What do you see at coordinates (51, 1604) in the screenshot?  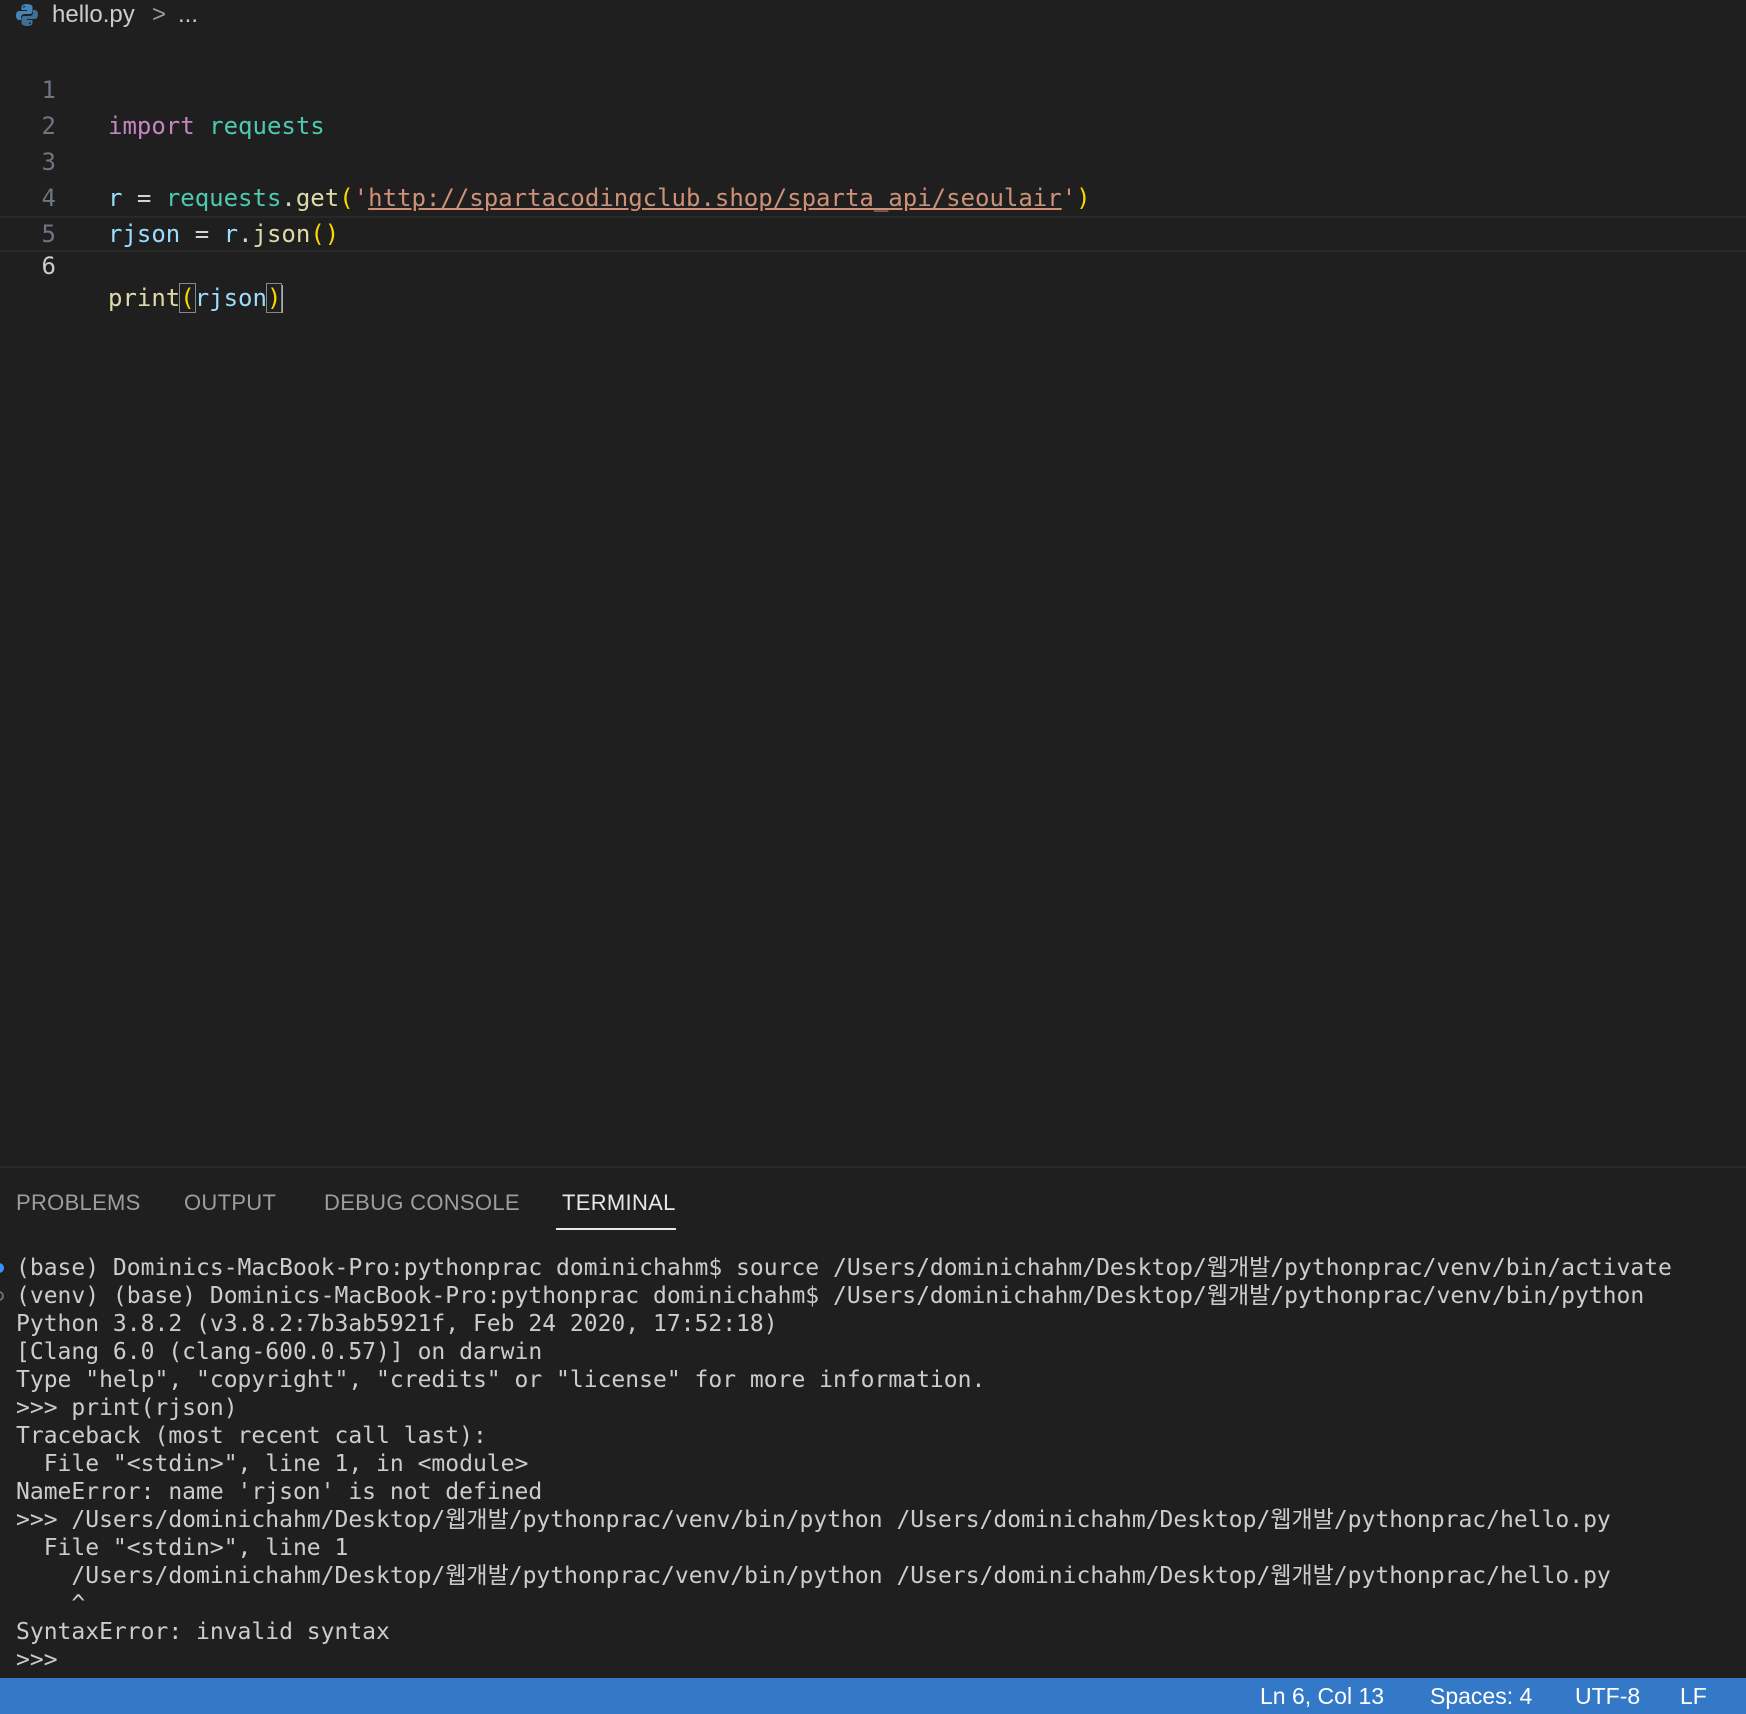 I see `terminal-line: ^` at bounding box center [51, 1604].